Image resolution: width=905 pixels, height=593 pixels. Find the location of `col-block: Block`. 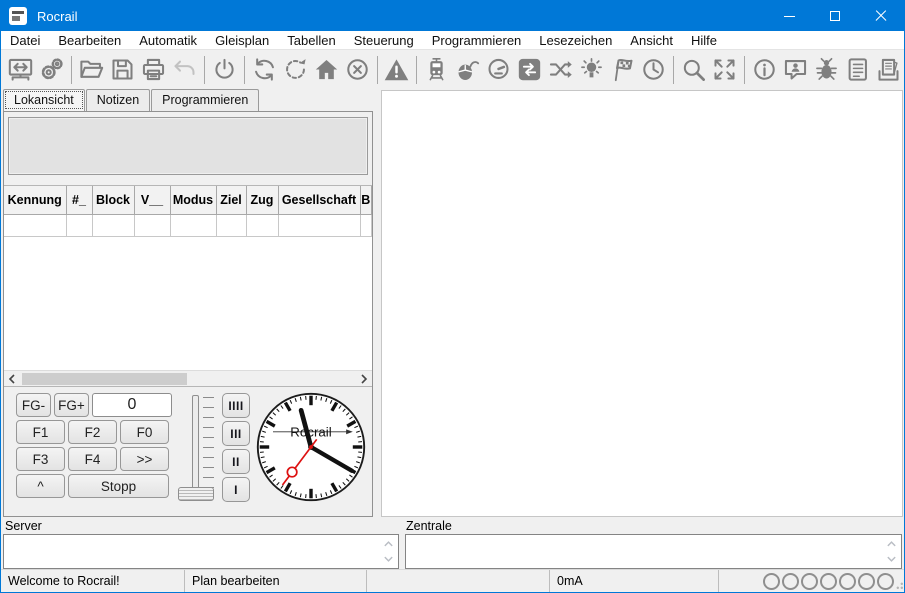

col-block: Block is located at coordinates (113, 200).